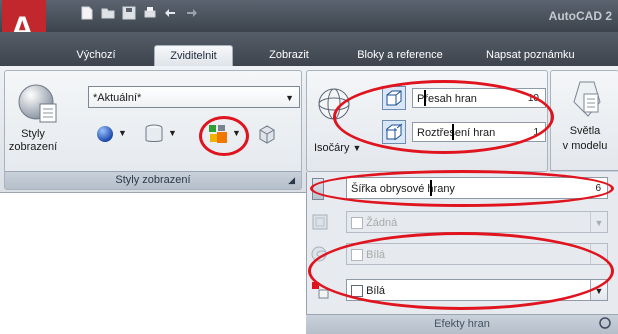  Describe the element at coordinates (117, 98) in the screenshot. I see `visual-style-value: *Aktuální*` at that location.